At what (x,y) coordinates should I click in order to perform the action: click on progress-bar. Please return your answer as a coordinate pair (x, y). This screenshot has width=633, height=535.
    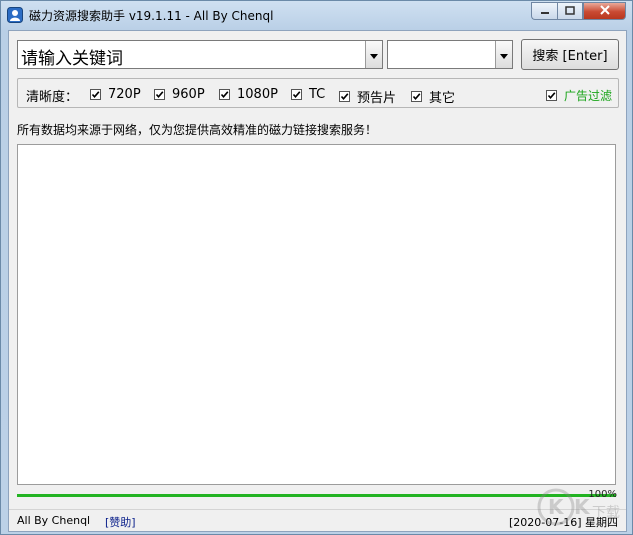
    Looking at the image, I should click on (316, 496).